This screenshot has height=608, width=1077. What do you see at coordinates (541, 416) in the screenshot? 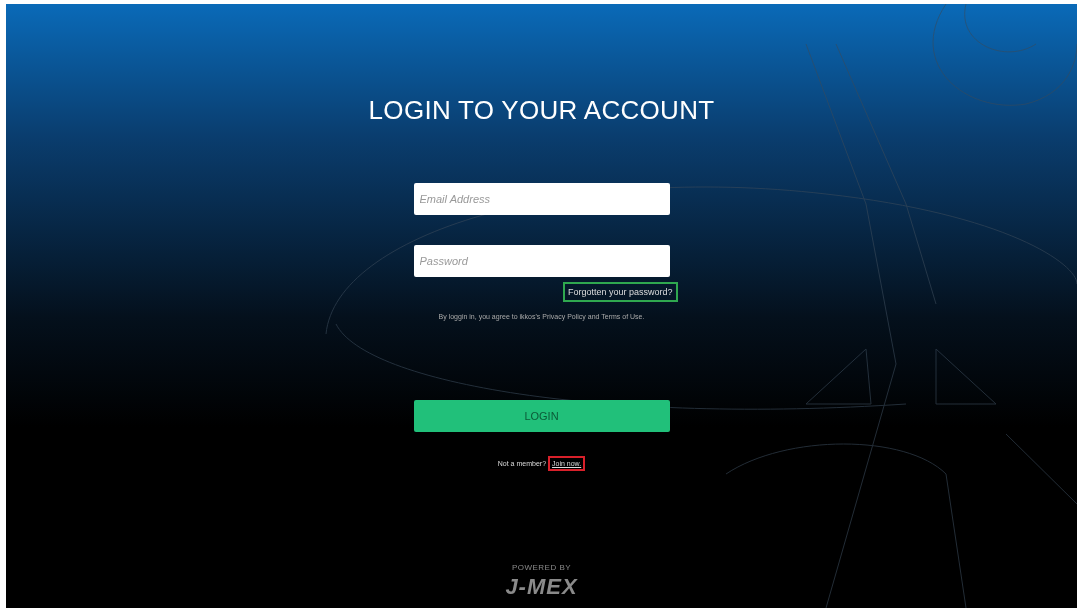
I see `login-button: LOGIN` at bounding box center [541, 416].